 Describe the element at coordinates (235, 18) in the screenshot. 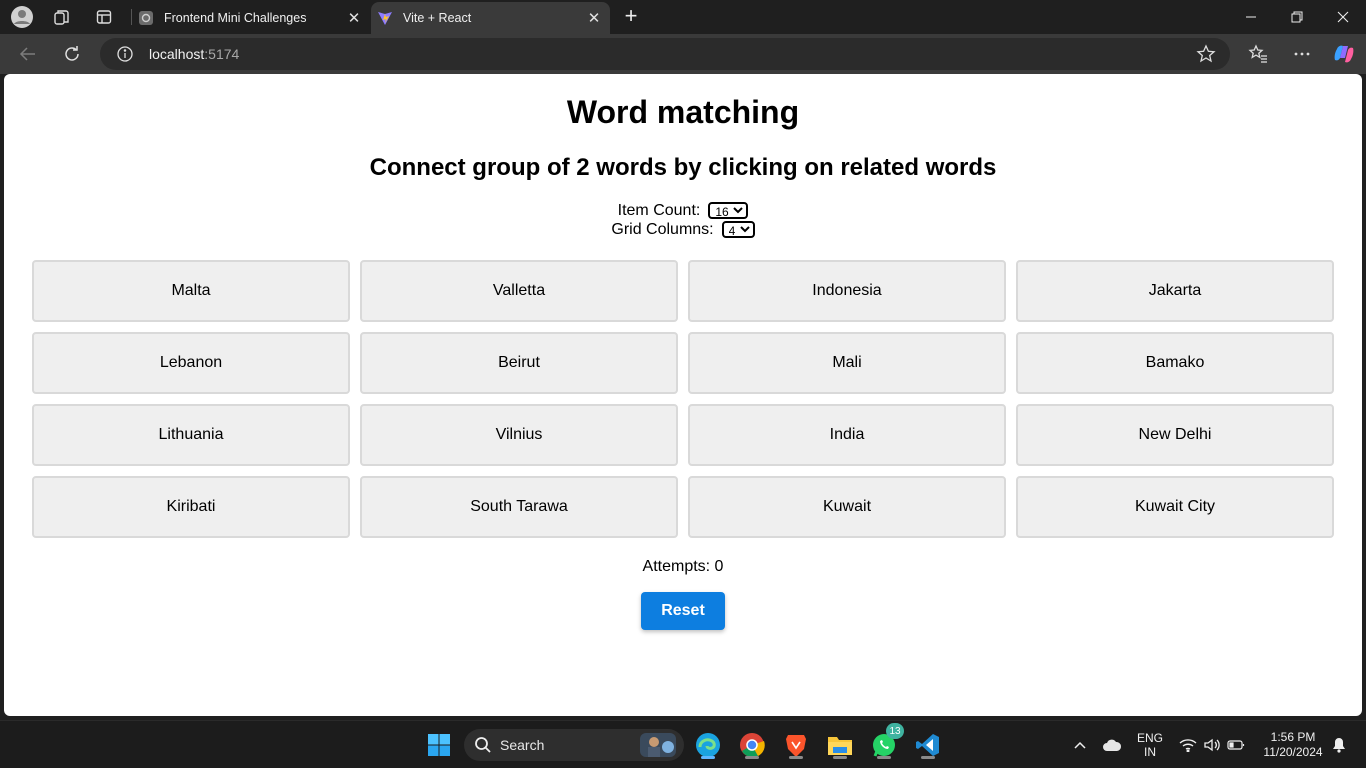

I see `tab-title: Frontend Mini Challenges` at that location.